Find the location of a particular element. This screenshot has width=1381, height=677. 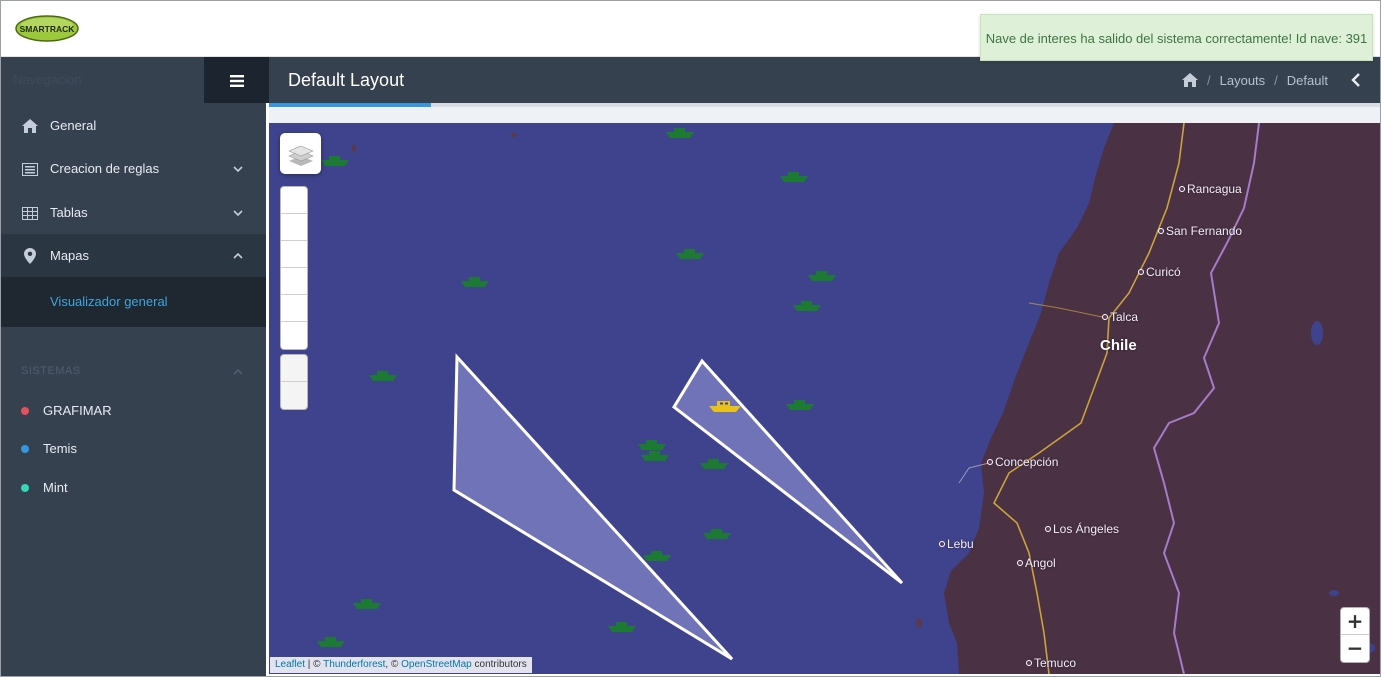

delete-layers-button is located at coordinates (294, 395).